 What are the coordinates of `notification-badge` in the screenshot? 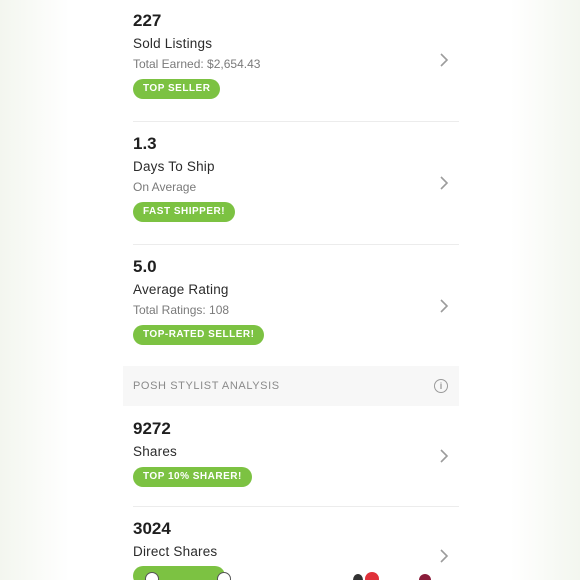 It's located at (372, 576).